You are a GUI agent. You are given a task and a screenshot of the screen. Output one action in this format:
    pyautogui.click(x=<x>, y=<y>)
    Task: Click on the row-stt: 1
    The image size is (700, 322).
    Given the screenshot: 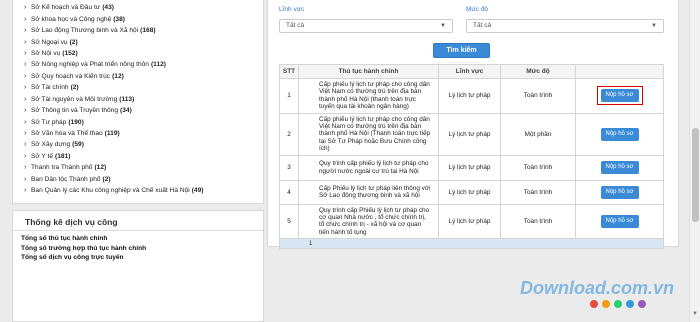 What is the action you would take?
    pyautogui.click(x=289, y=96)
    